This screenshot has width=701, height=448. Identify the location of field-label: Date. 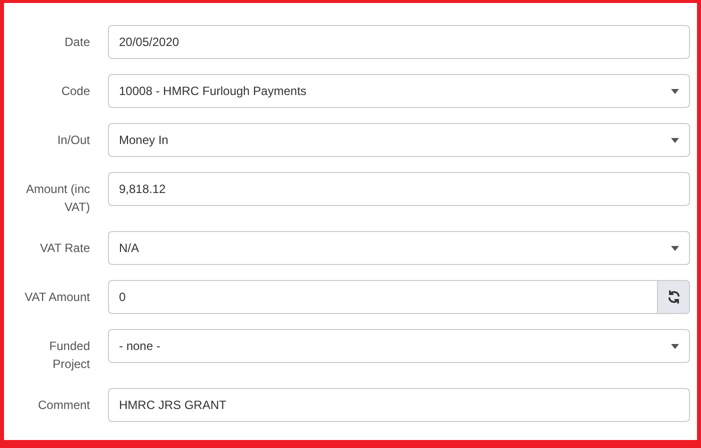
(77, 42).